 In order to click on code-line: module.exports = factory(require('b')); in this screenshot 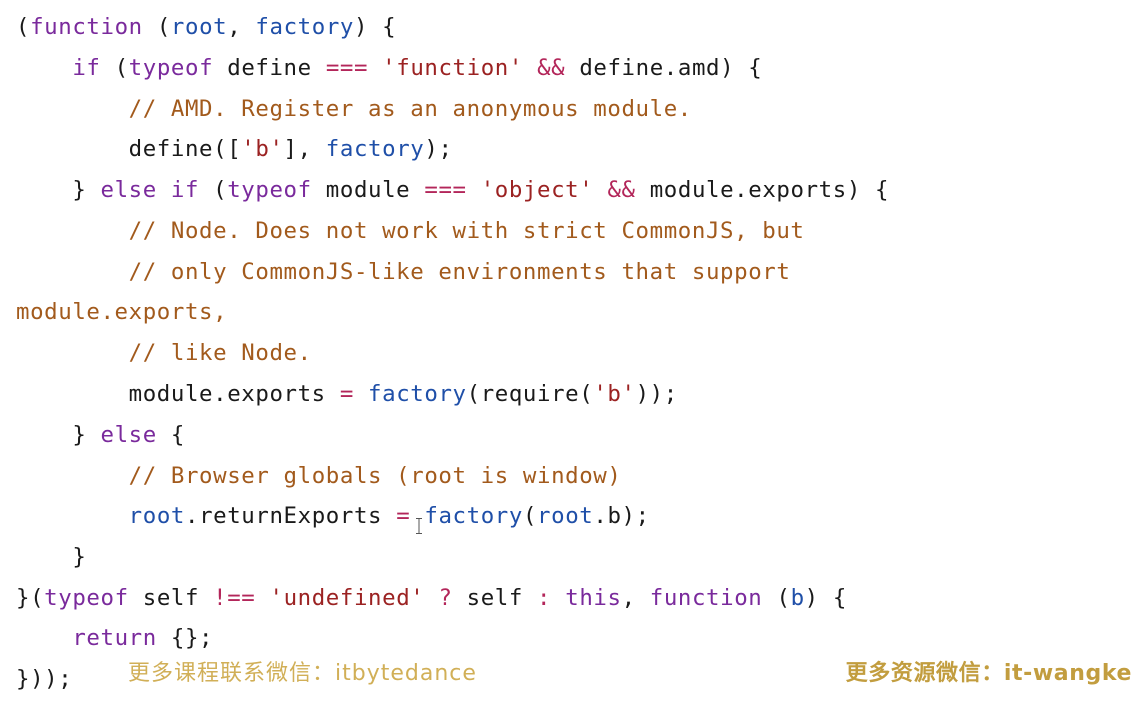, I will do `click(347, 394)`.